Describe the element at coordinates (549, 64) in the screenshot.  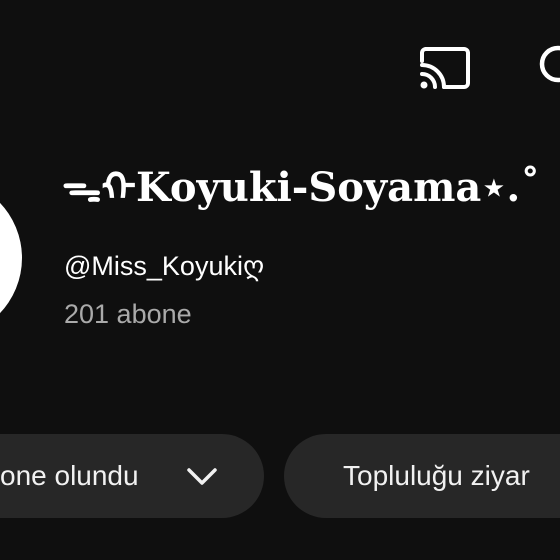
I see `search-icon` at that location.